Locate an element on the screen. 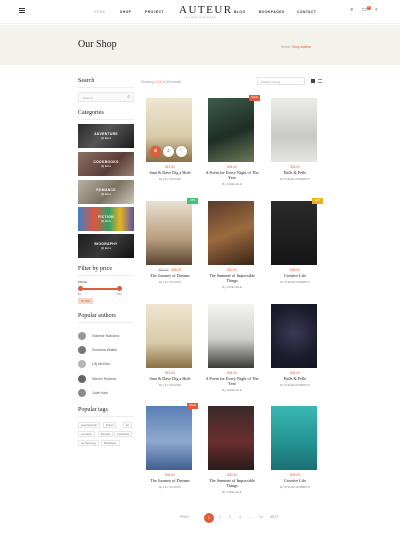 The width and height of the screenshot is (400, 544). category-fiction: FICTION (4) items is located at coordinates (106, 219).